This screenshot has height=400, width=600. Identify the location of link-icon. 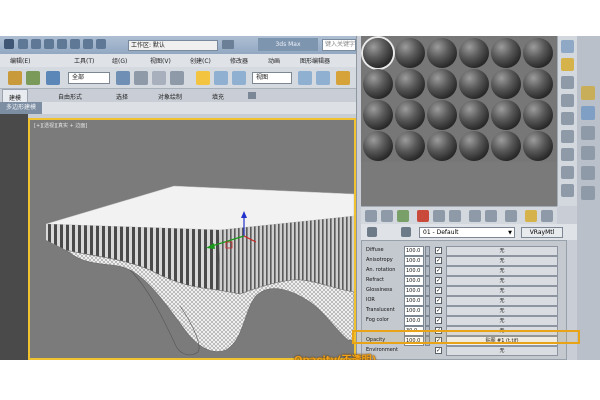
(15, 78).